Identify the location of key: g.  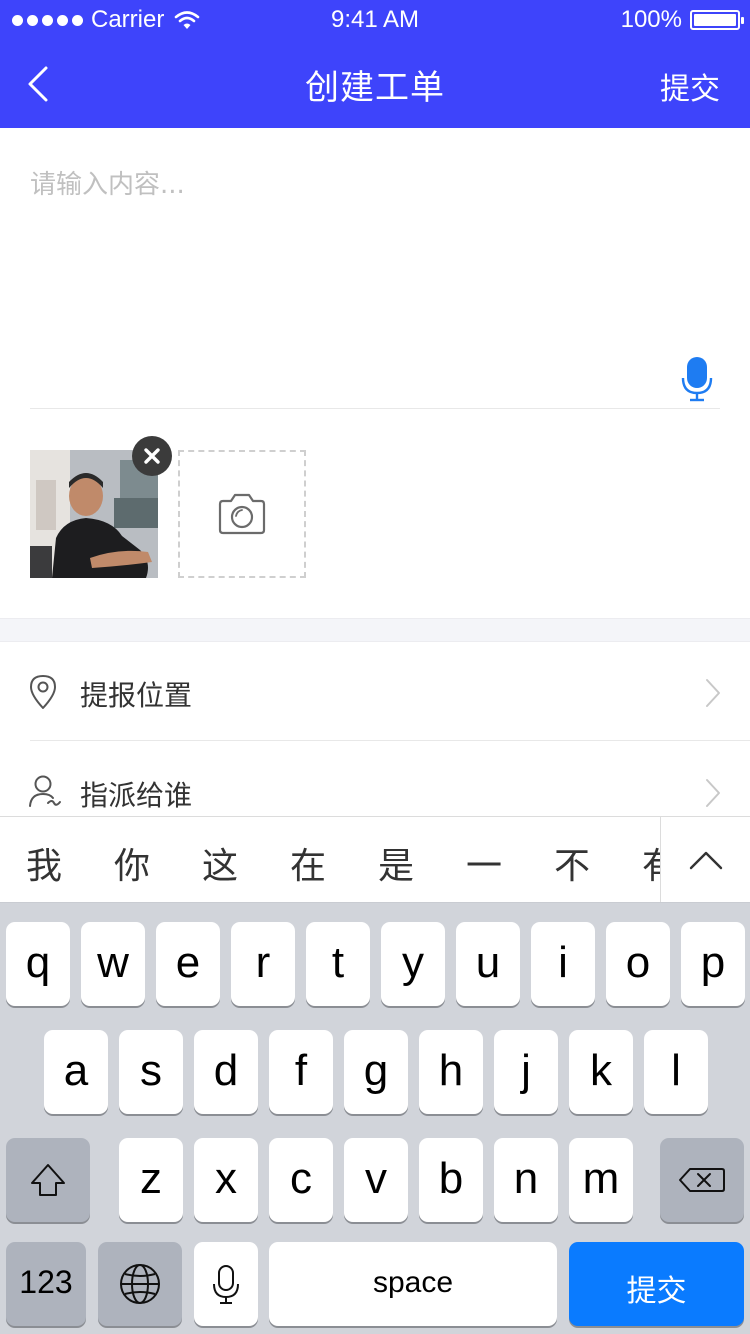
(376, 1072).